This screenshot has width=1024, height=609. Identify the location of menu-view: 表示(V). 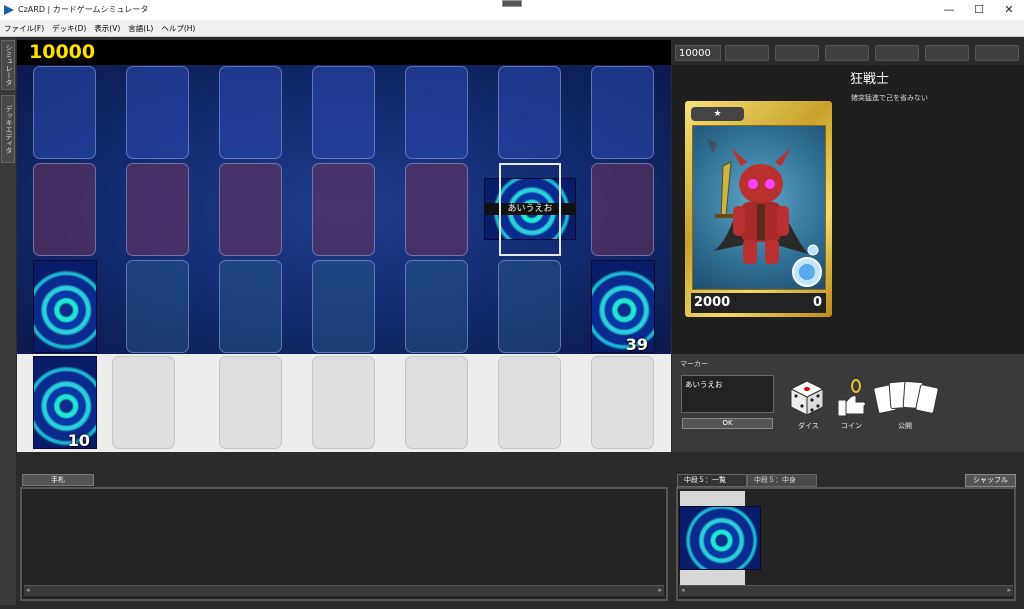
(107, 28).